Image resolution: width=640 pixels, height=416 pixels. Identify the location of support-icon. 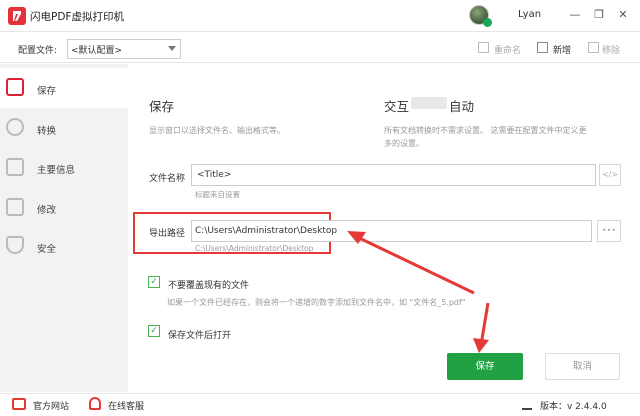
(95, 403).